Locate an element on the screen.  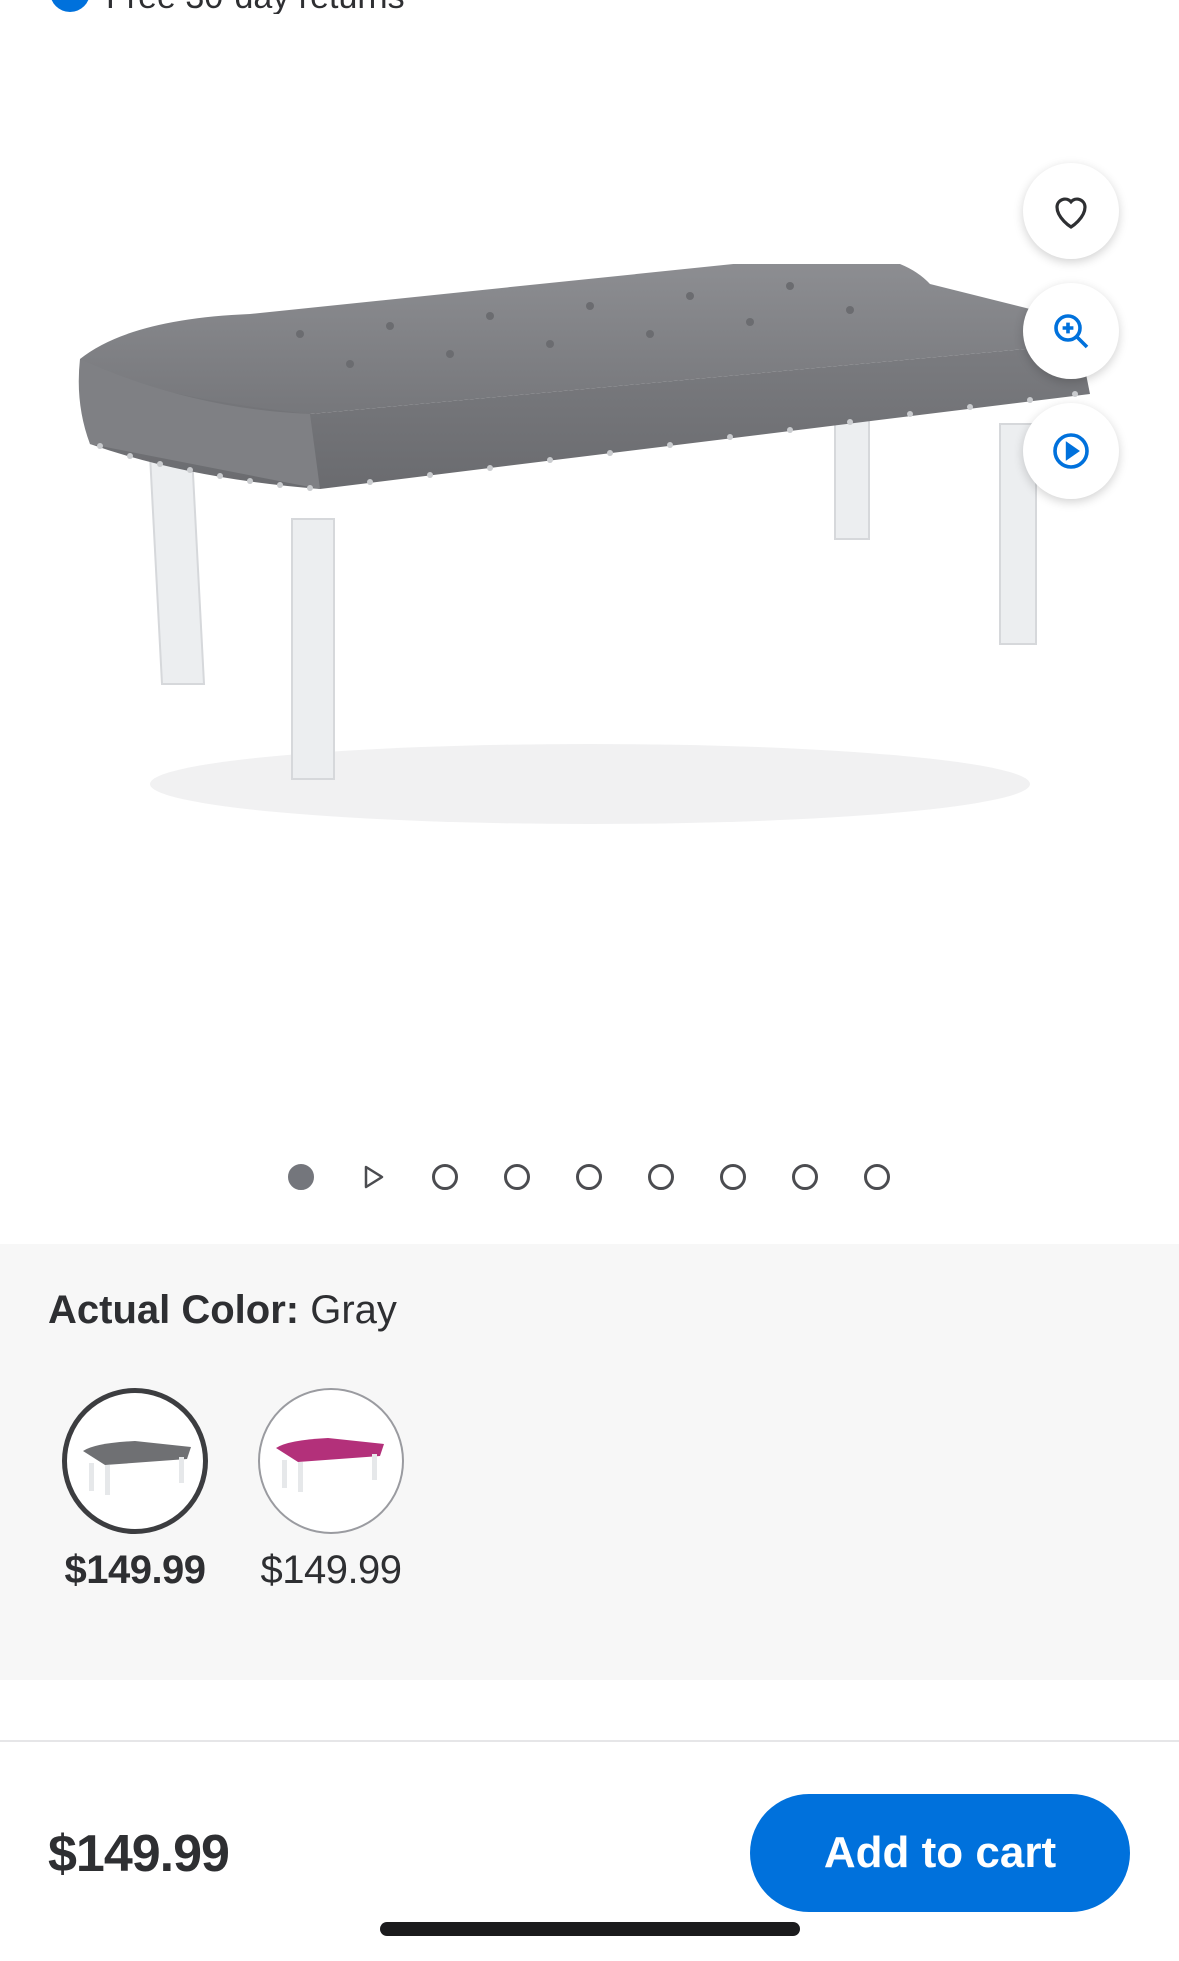
zoom-button is located at coordinates (1071, 331).